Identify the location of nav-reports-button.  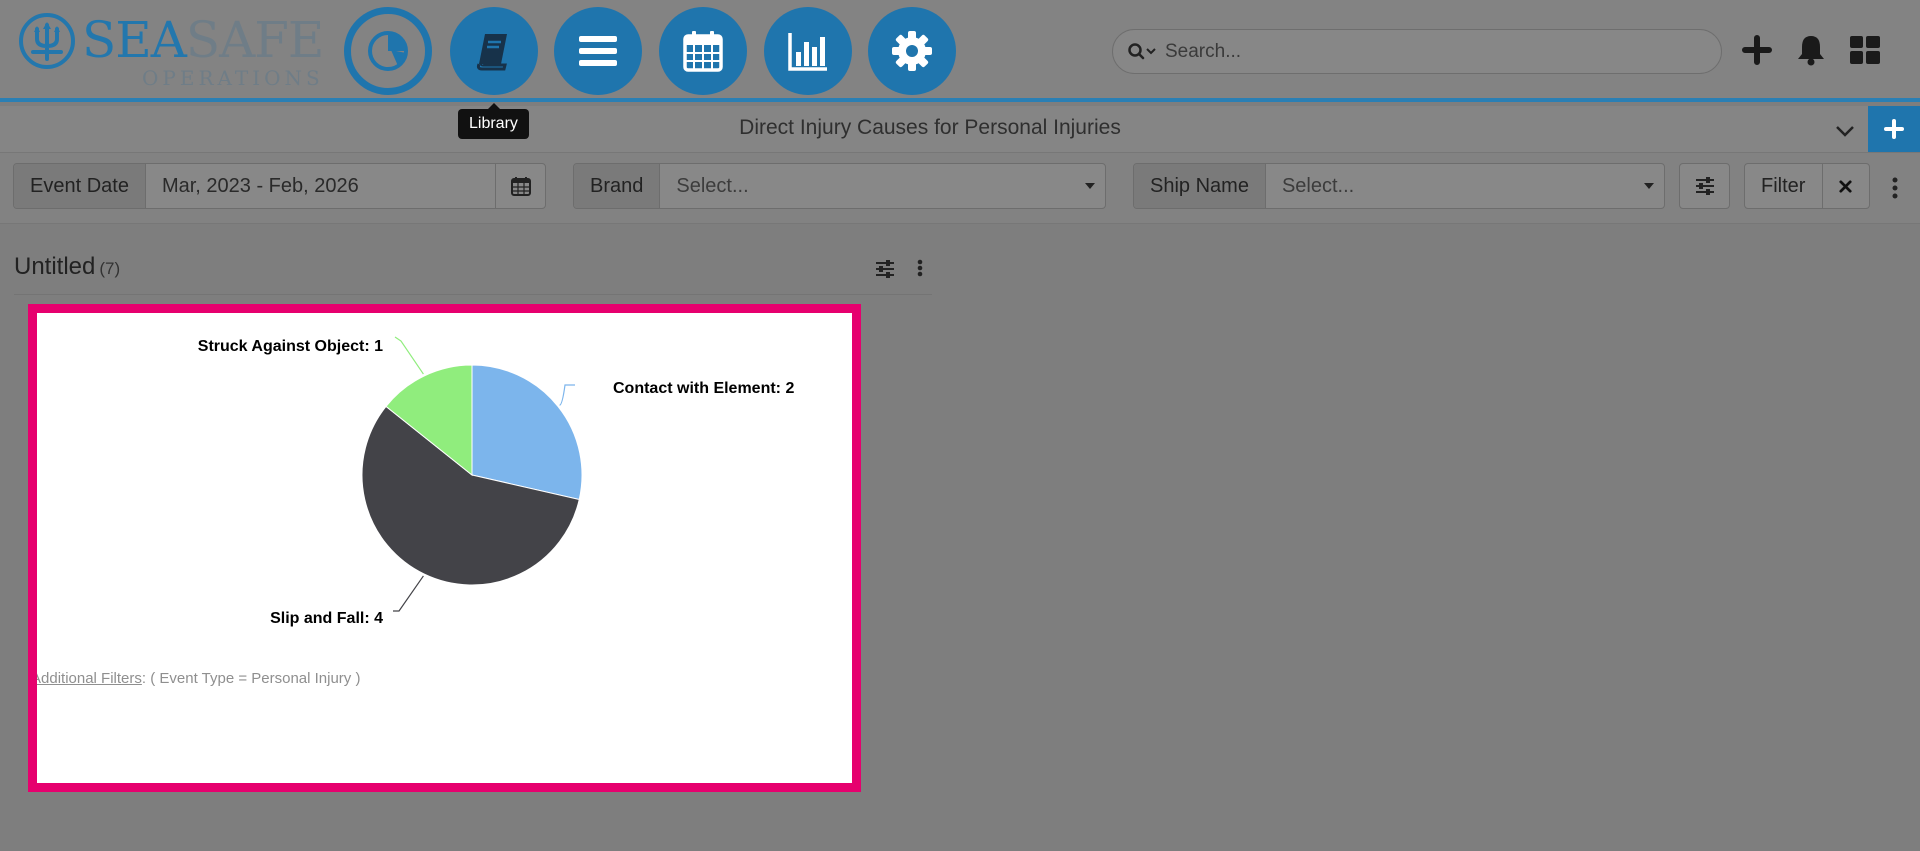
(808, 51).